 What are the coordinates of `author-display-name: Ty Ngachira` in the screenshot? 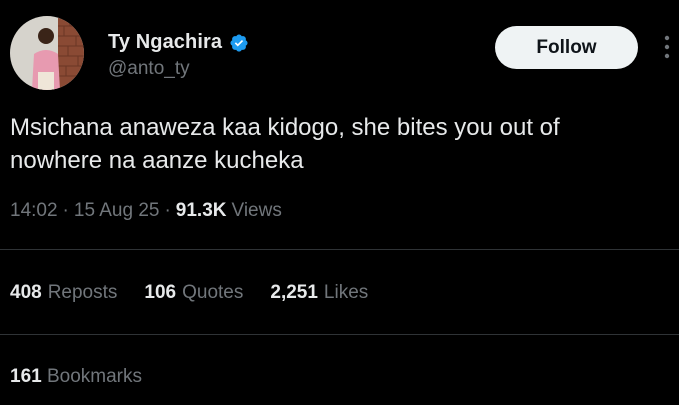 It's located at (165, 42).